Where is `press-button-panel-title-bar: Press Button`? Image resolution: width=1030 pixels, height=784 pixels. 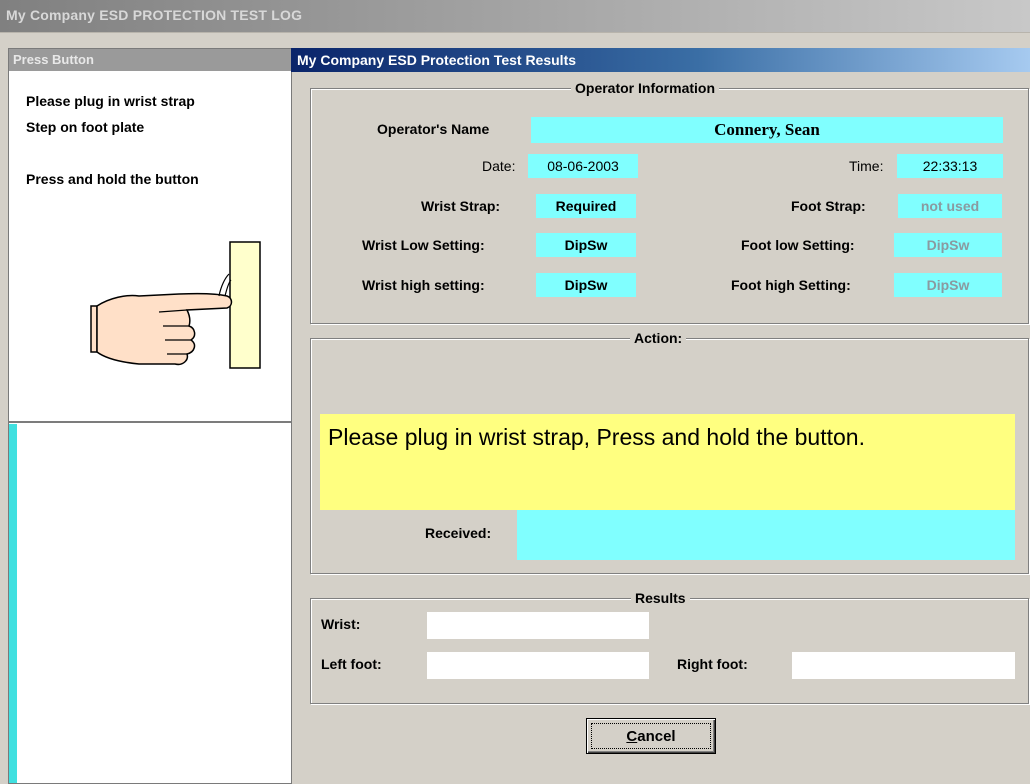
press-button-panel-title-bar: Press Button is located at coordinates (150, 60).